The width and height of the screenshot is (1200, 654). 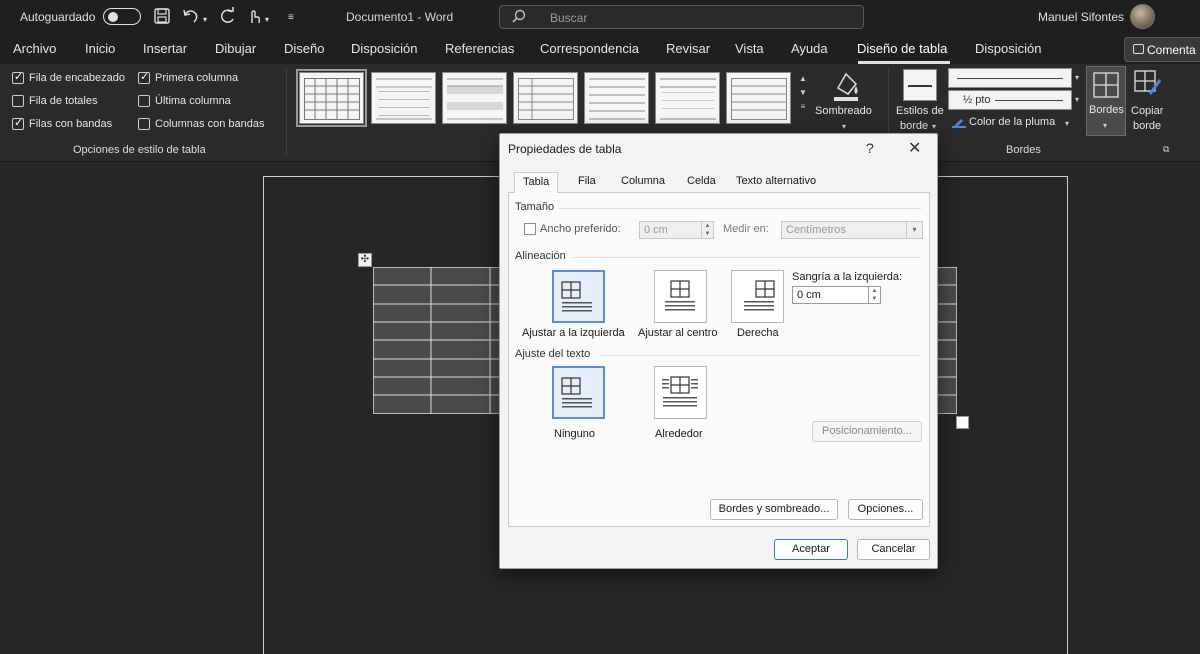 What do you see at coordinates (191, 18) in the screenshot?
I see `undo-icon` at bounding box center [191, 18].